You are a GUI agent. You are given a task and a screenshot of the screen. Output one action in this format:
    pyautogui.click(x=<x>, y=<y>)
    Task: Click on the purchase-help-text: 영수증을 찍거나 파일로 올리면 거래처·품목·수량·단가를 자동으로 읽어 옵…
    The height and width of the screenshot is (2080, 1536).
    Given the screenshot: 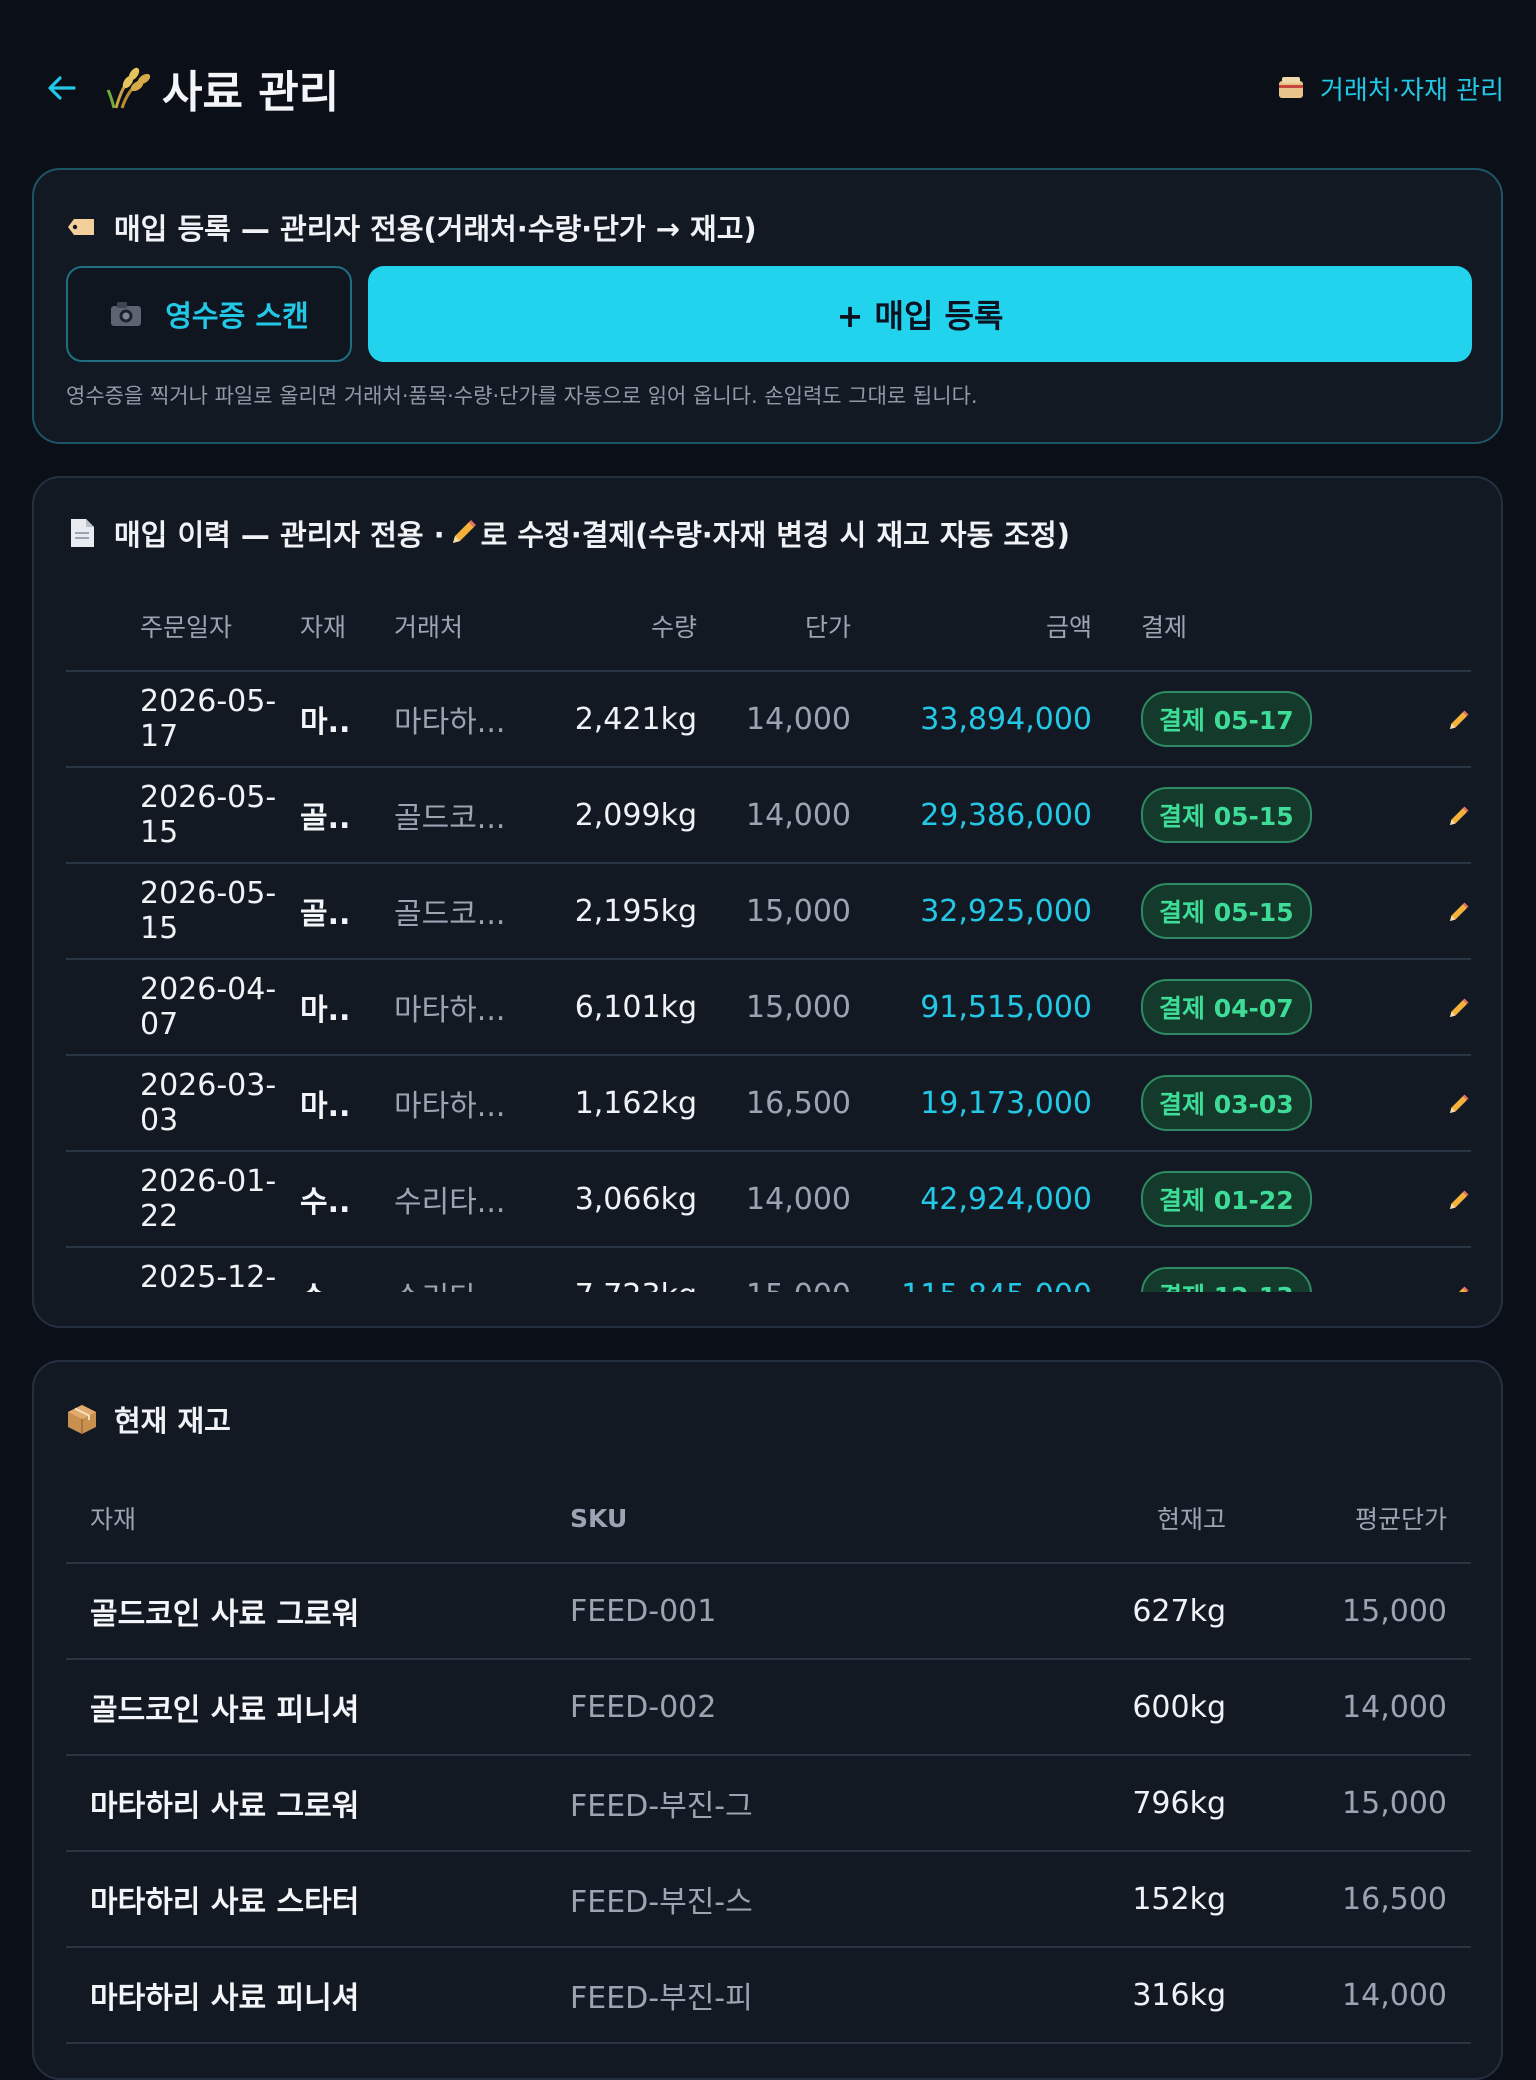 What is the action you would take?
    pyautogui.click(x=522, y=396)
    